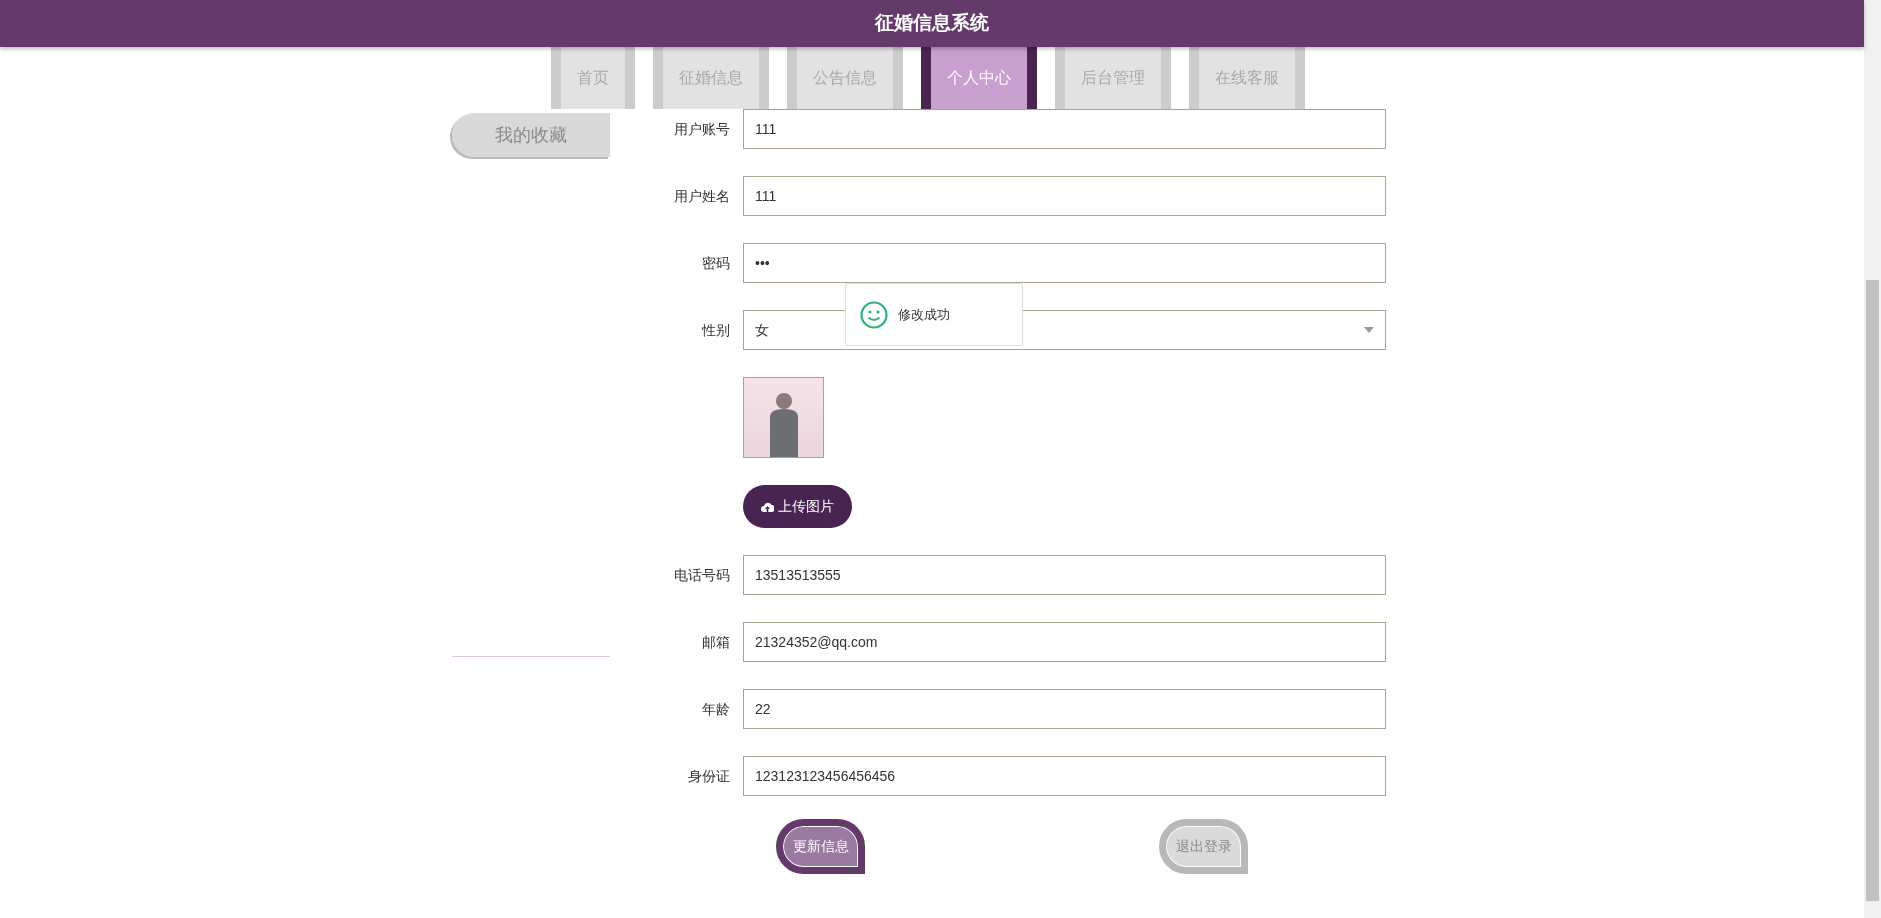 The image size is (1881, 918). What do you see at coordinates (1064, 263) in the screenshot?
I see `input-field: •••` at bounding box center [1064, 263].